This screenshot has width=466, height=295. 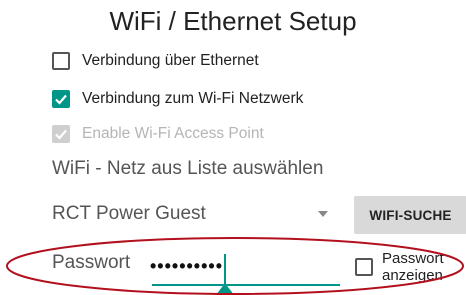 What do you see at coordinates (193, 98) in the screenshot?
I see `wifi-label: Verbindung zum Wi-Fi Netzwerk` at bounding box center [193, 98].